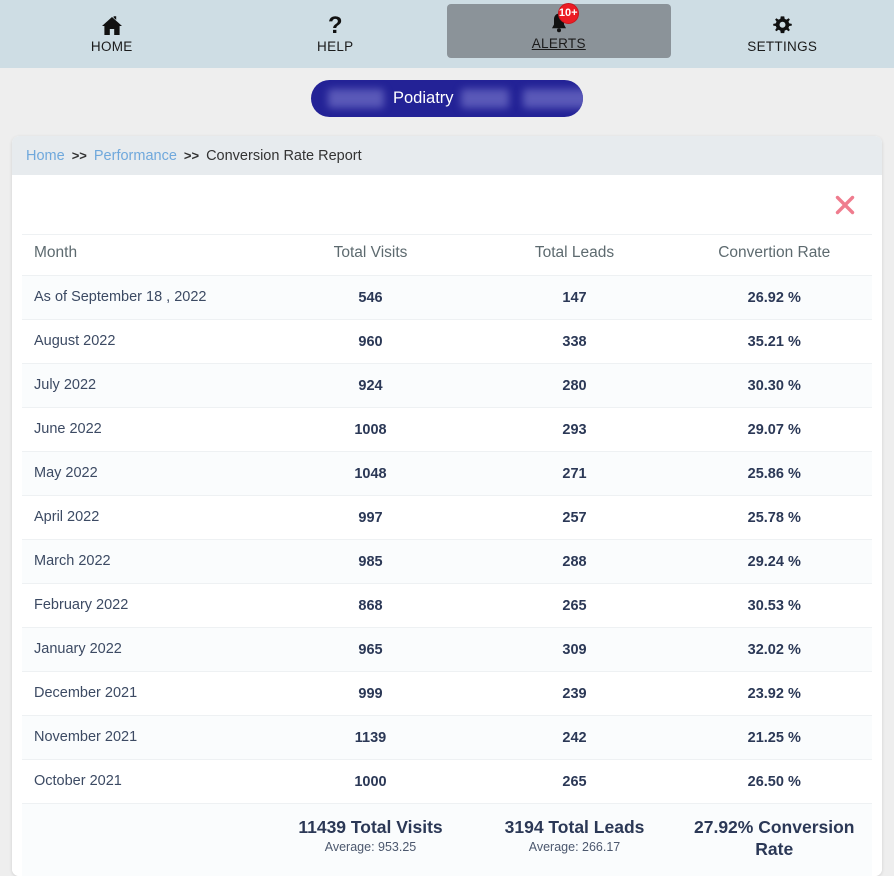 This screenshot has width=894, height=876. Describe the element at coordinates (371, 782) in the screenshot. I see `cell-total-visits: 1000` at that location.